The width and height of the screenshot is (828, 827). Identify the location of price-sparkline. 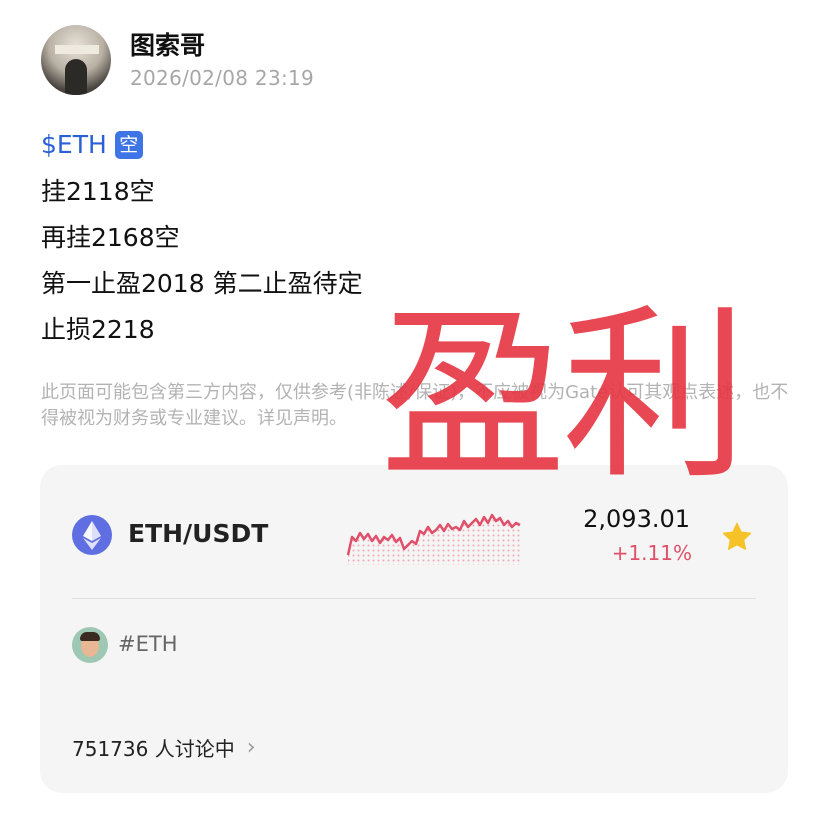
(433, 539).